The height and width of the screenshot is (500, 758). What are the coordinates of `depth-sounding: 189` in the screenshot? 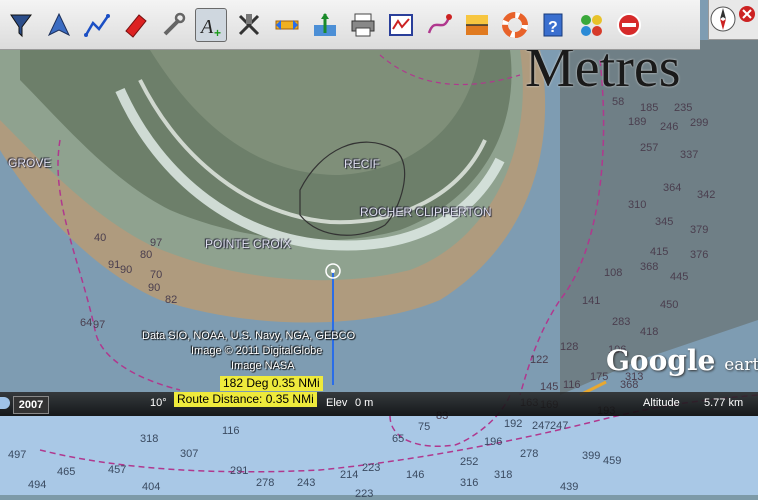 It's located at (637, 122).